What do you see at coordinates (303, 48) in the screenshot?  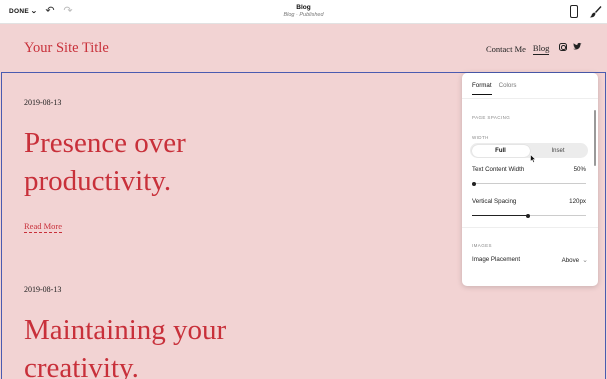 I see `site-header: Your Site Title Contact Me Blog` at bounding box center [303, 48].